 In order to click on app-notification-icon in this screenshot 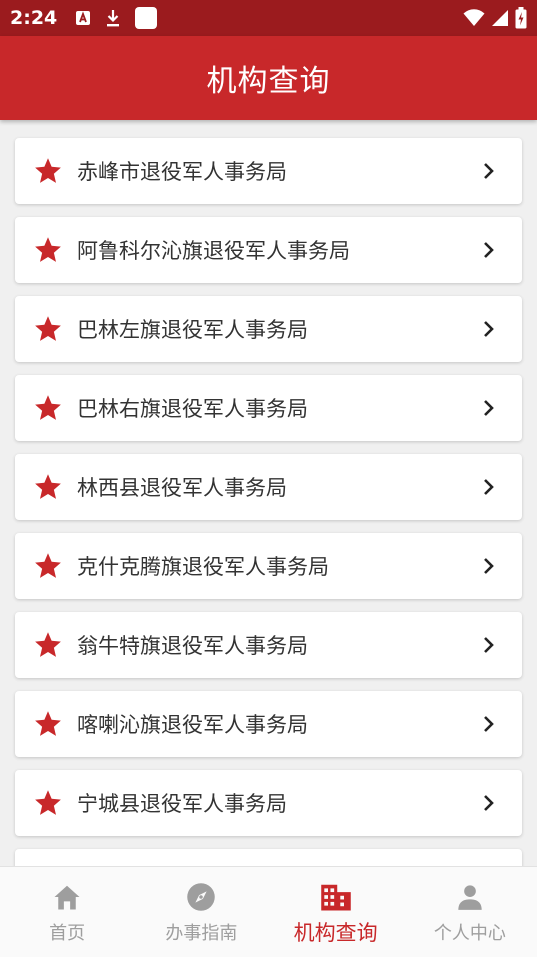, I will do `click(83, 18)`.